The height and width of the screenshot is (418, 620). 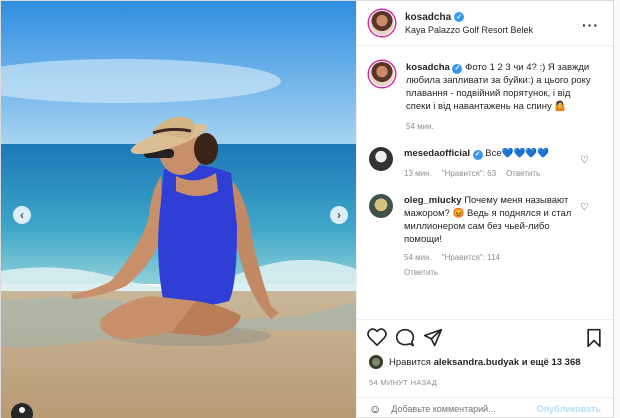 I want to click on comment-username: oleg_mlucky, so click(x=433, y=200).